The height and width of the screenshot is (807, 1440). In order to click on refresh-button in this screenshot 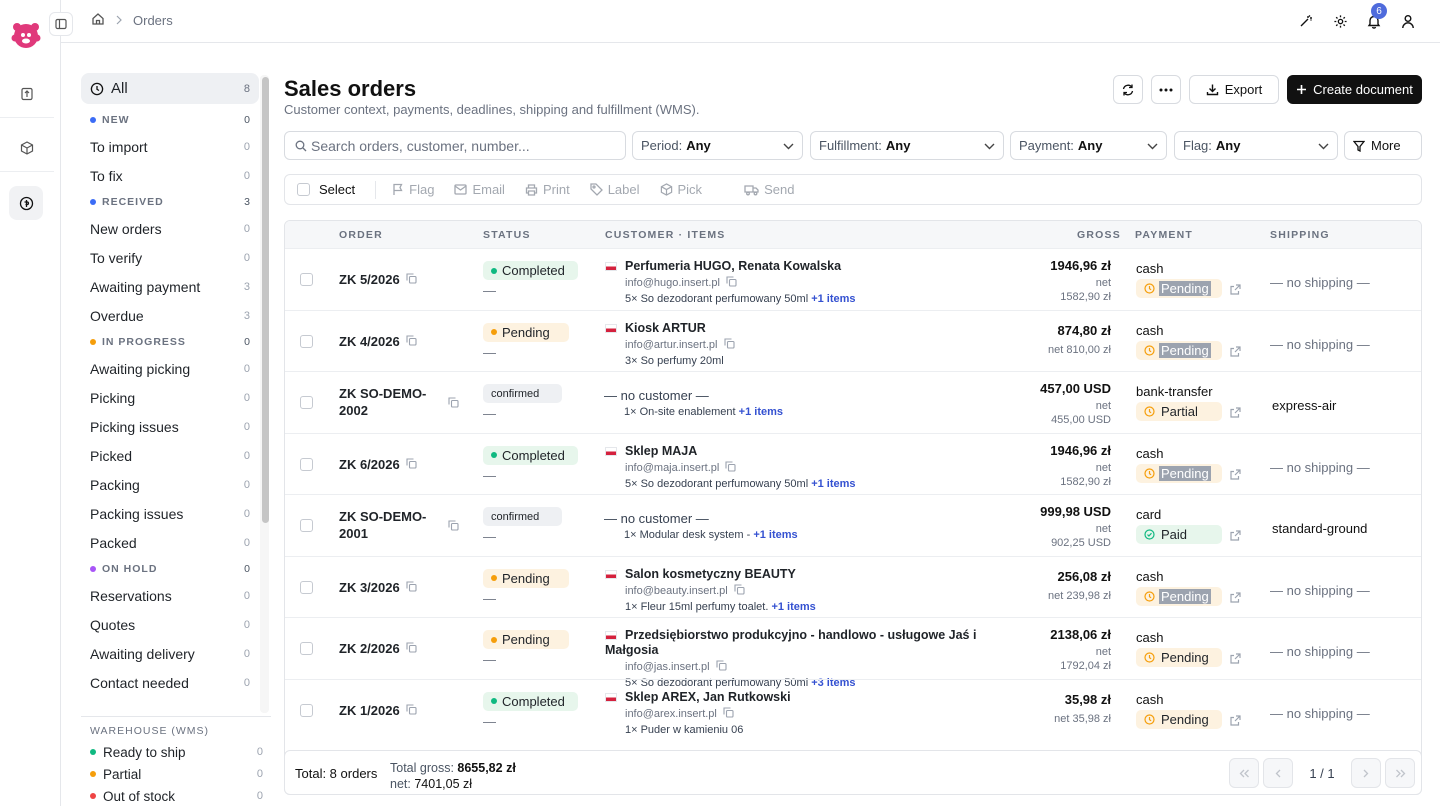, I will do `click(1128, 89)`.